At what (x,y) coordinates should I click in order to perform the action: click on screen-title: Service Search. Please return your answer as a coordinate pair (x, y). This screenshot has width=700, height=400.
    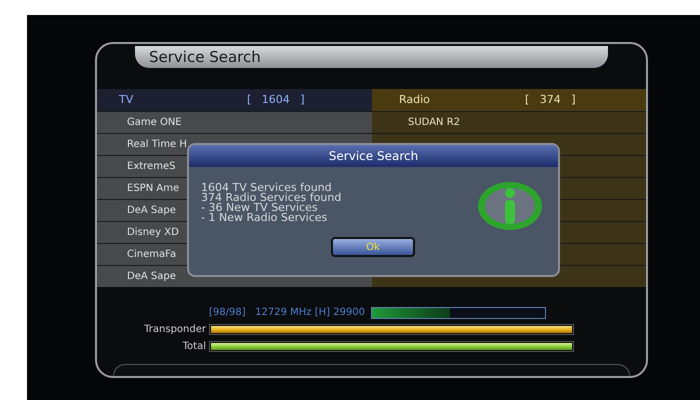
    Looking at the image, I should click on (371, 57).